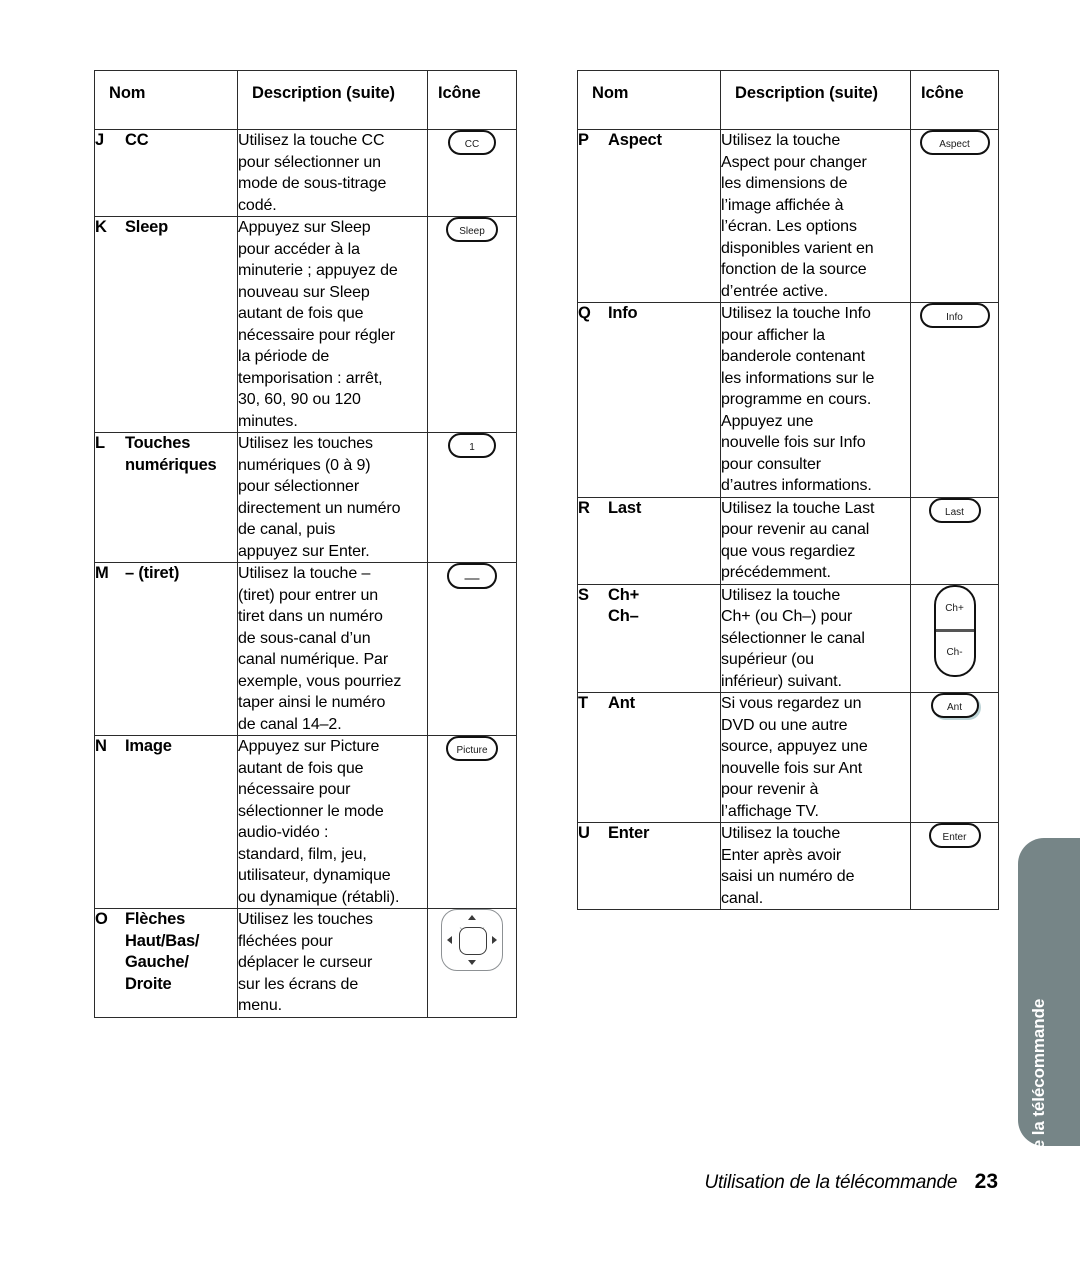 This screenshot has width=1080, height=1270. I want to click on row-icon-cell, so click(472, 963).